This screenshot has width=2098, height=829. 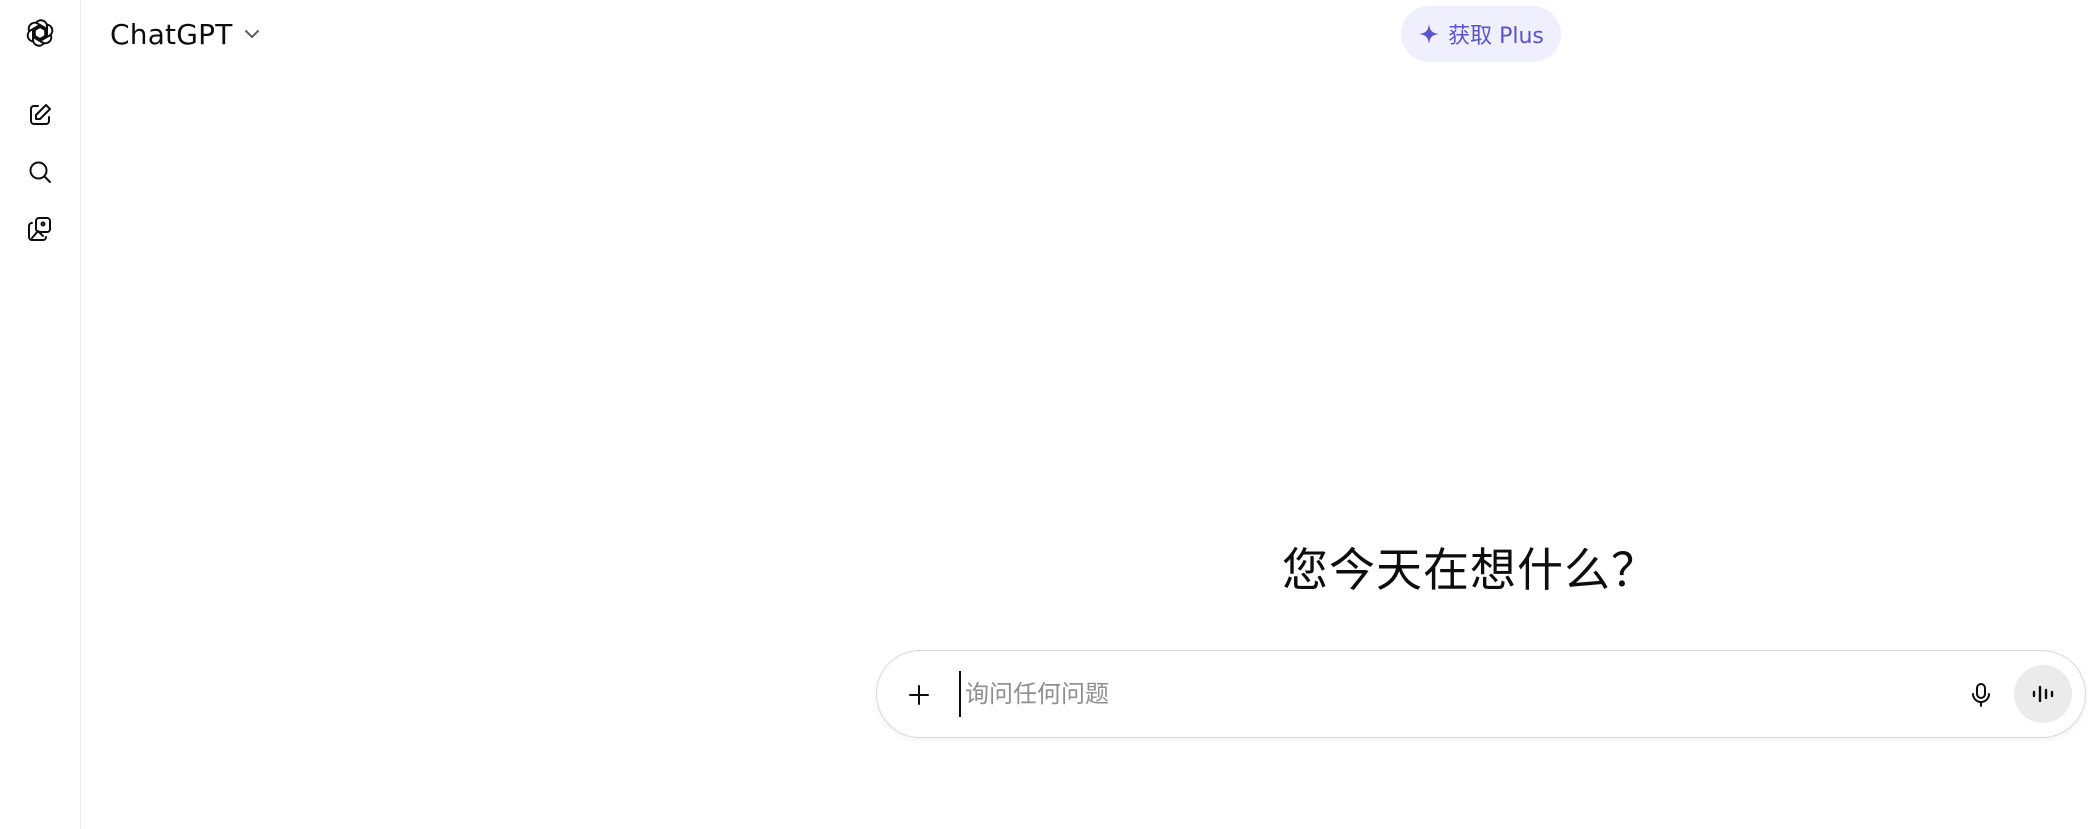 I want to click on search-icon, so click(x=40, y=172).